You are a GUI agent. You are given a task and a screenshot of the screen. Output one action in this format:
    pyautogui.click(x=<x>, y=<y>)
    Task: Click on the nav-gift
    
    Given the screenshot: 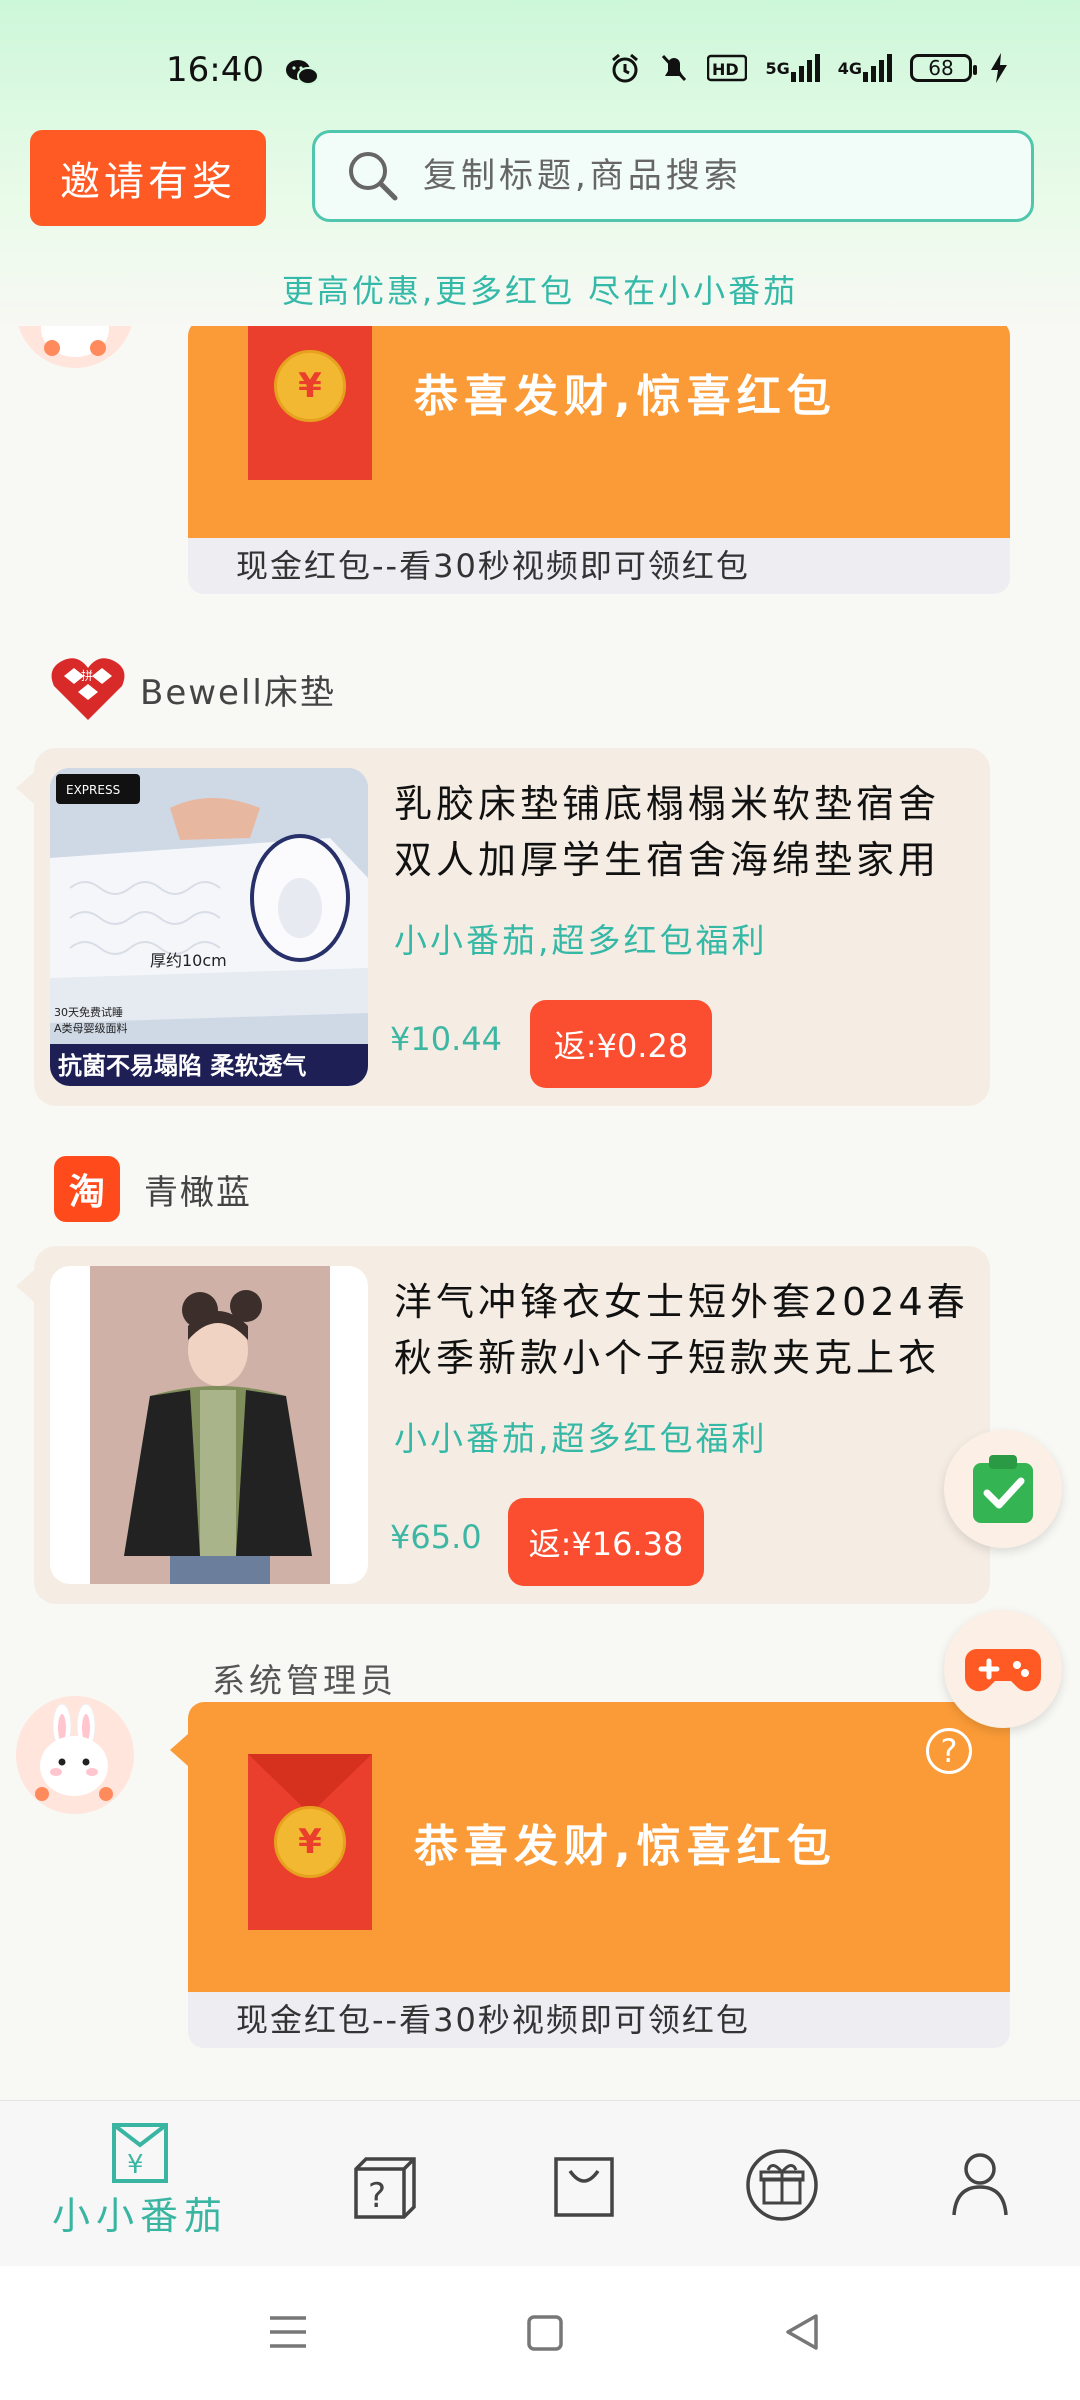 What is the action you would take?
    pyautogui.click(x=782, y=2185)
    